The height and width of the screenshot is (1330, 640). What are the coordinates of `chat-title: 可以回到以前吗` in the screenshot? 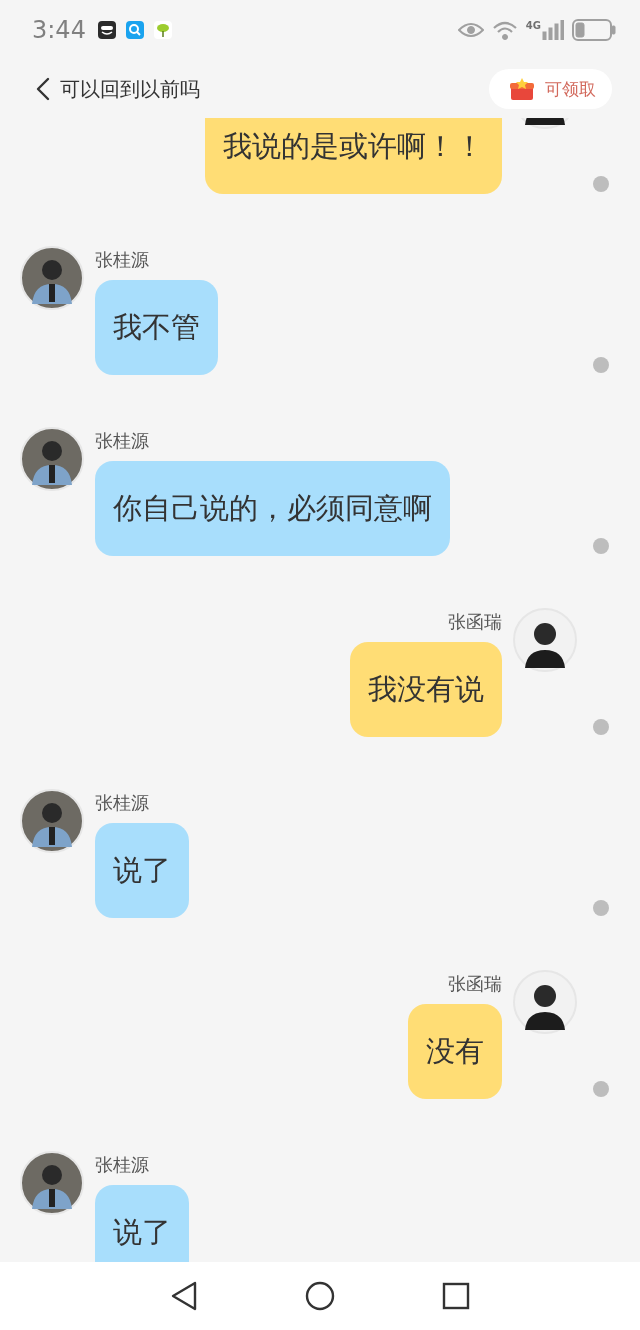 It's located at (130, 89).